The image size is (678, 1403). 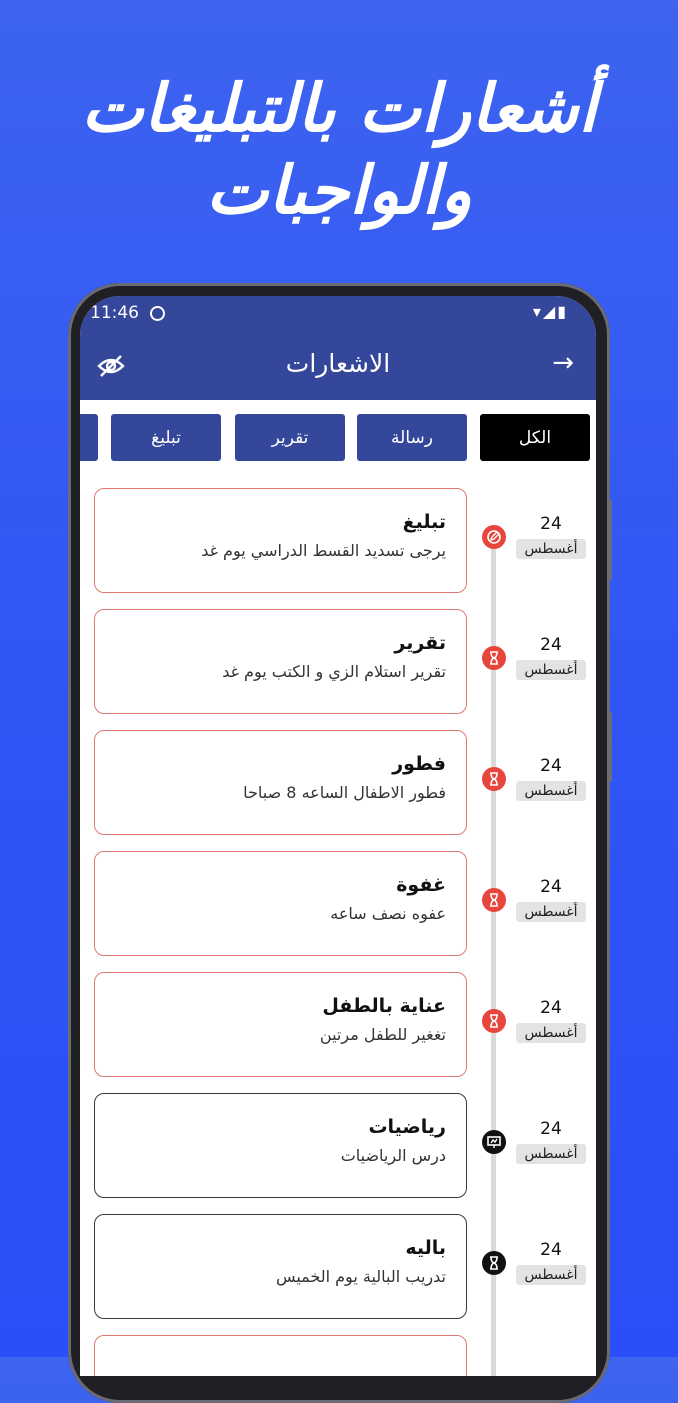 I want to click on notification-card: غفوة عفوه نصف ساعه, so click(x=280, y=903).